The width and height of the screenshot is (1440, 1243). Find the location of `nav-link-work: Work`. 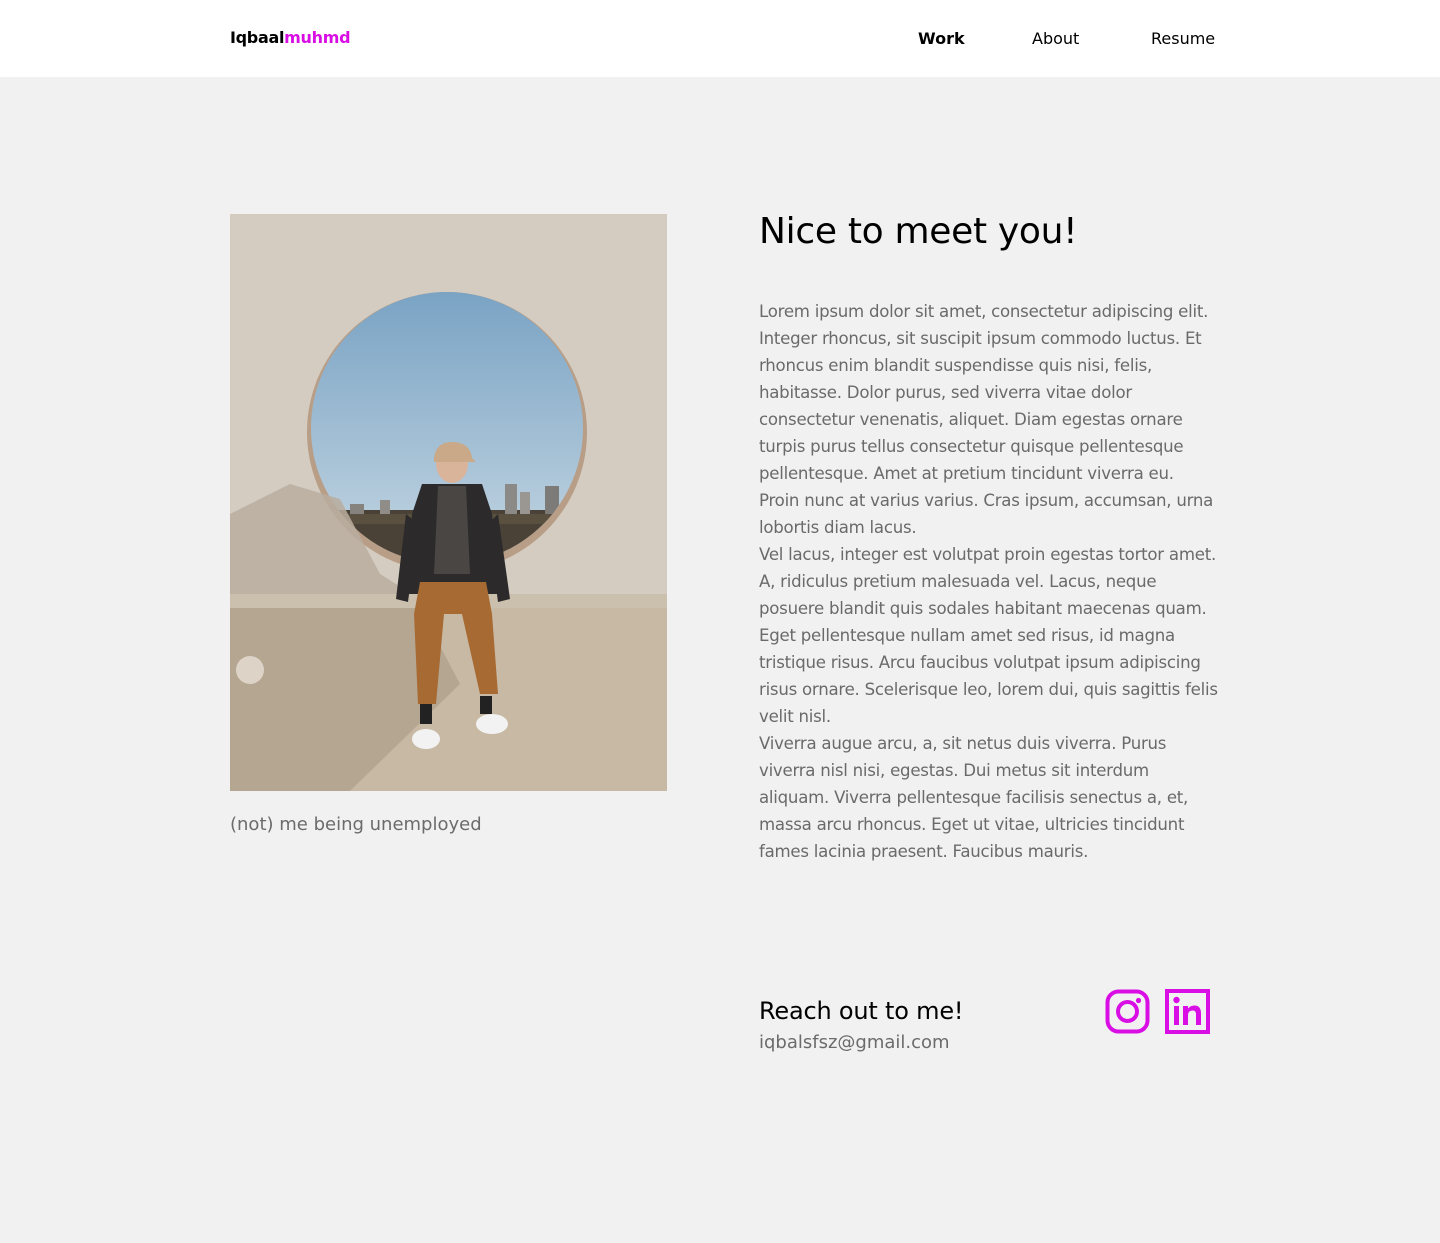

nav-link-work: Work is located at coordinates (941, 39).